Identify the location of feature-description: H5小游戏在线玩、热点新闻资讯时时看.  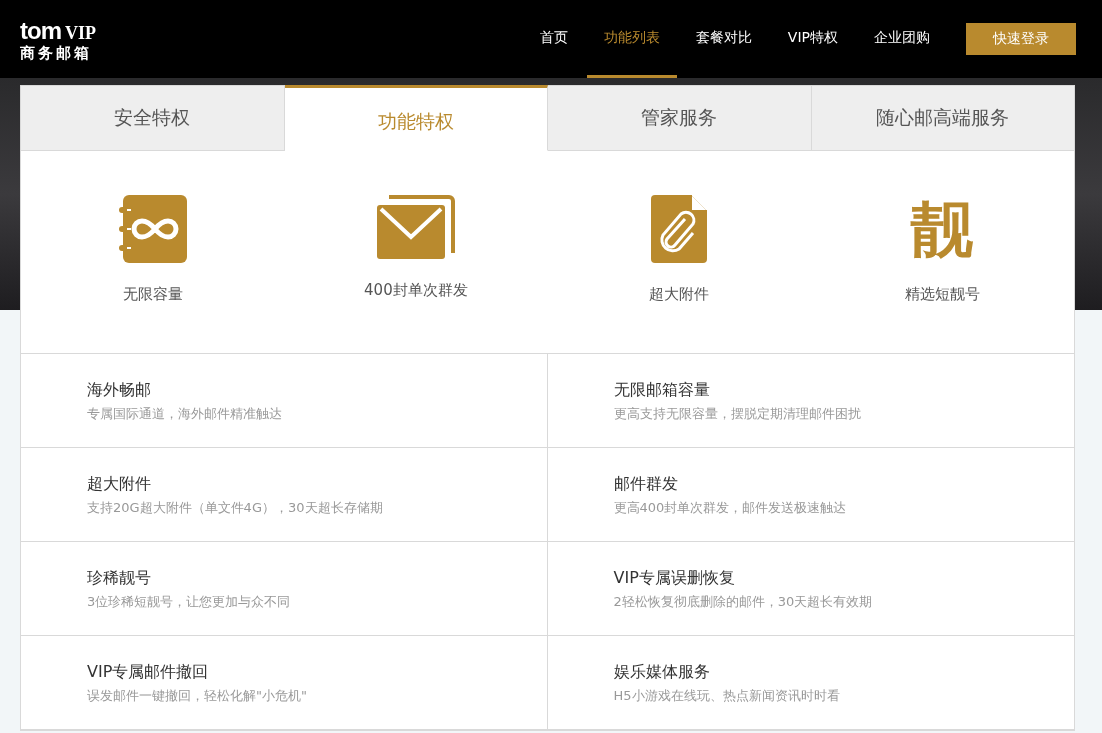
(727, 696).